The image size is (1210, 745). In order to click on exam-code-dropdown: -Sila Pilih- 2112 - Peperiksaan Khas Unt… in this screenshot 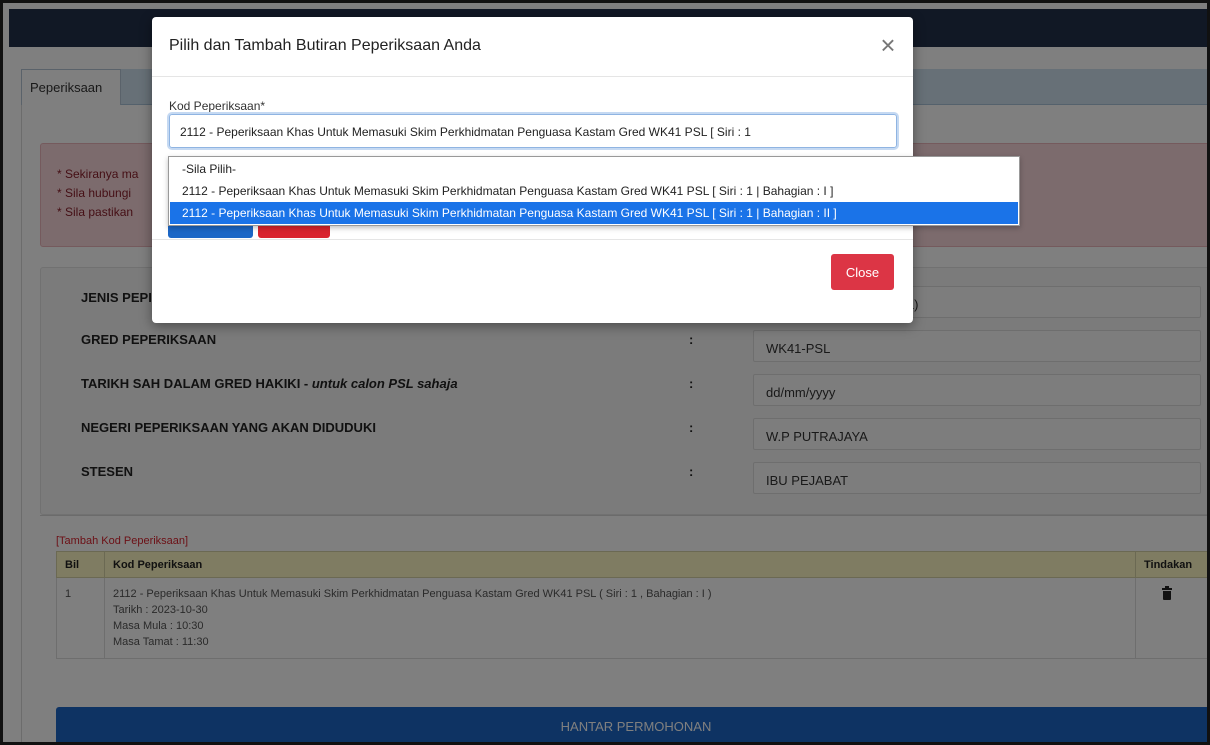, I will do `click(594, 191)`.